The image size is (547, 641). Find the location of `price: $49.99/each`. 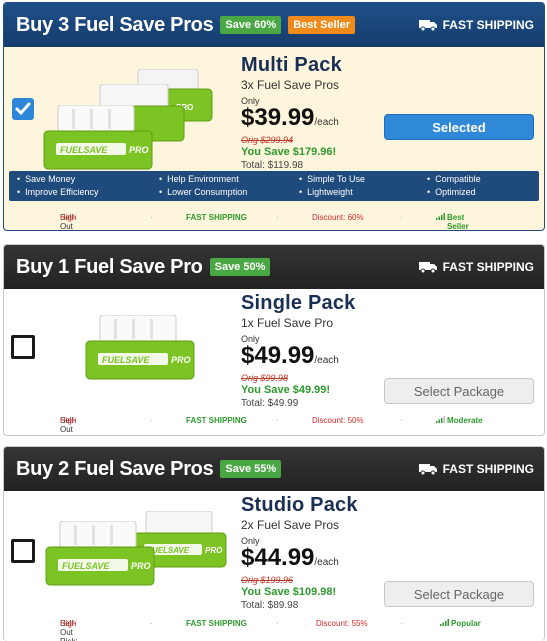

price: $49.99/each is located at coordinates (298, 358).